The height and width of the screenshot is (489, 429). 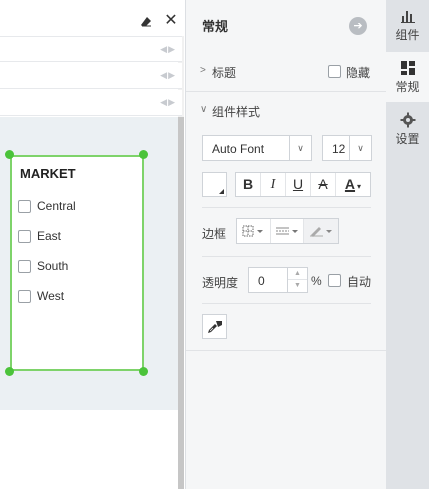 I want to click on editor-toolbar: ✕, so click(x=92, y=23).